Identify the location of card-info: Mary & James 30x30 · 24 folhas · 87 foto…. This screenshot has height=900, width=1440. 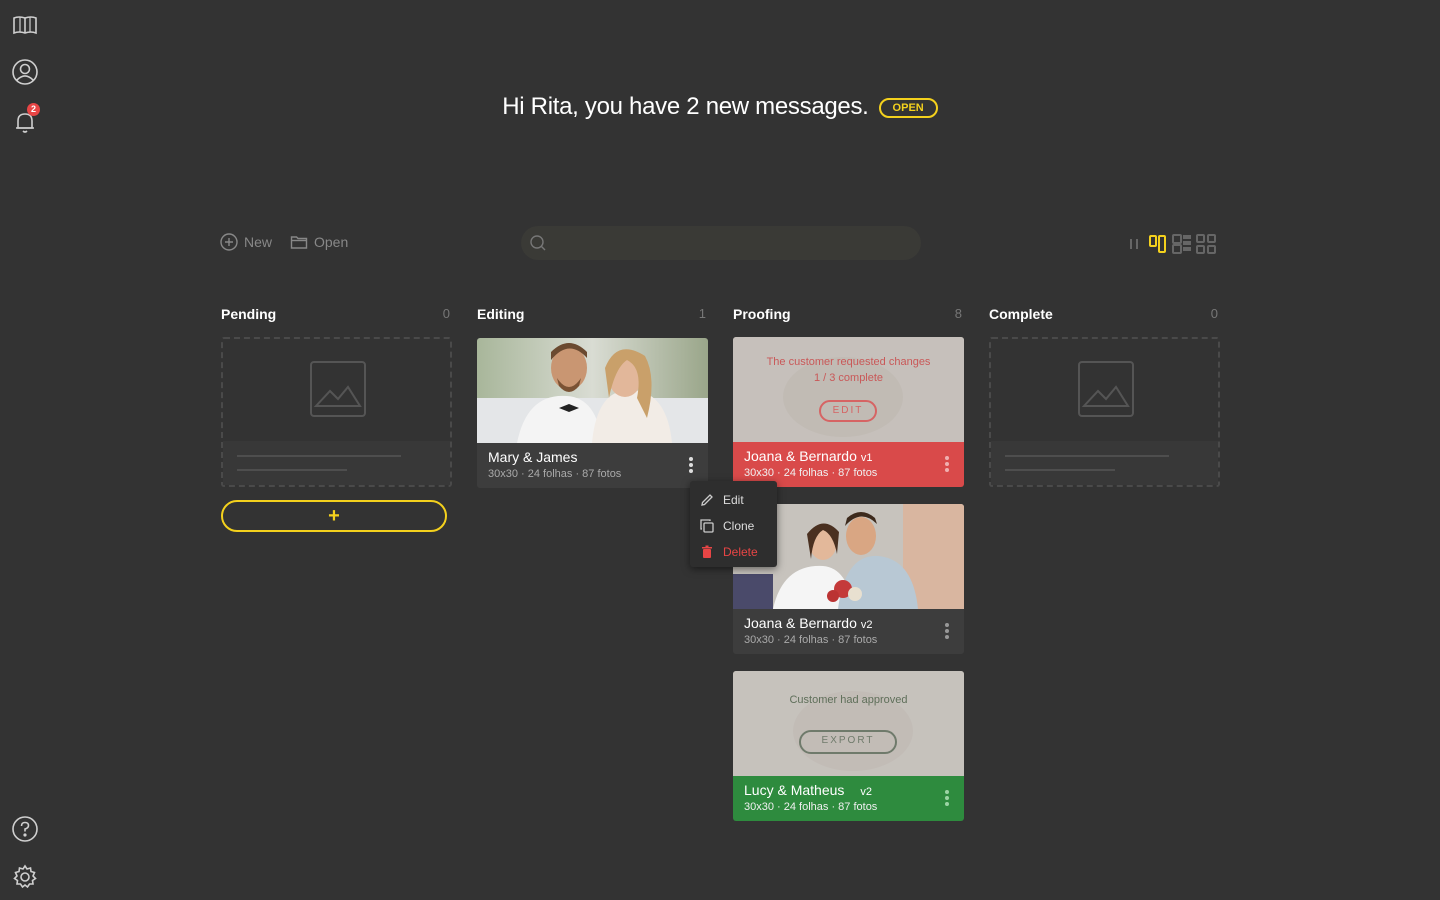
(592, 465).